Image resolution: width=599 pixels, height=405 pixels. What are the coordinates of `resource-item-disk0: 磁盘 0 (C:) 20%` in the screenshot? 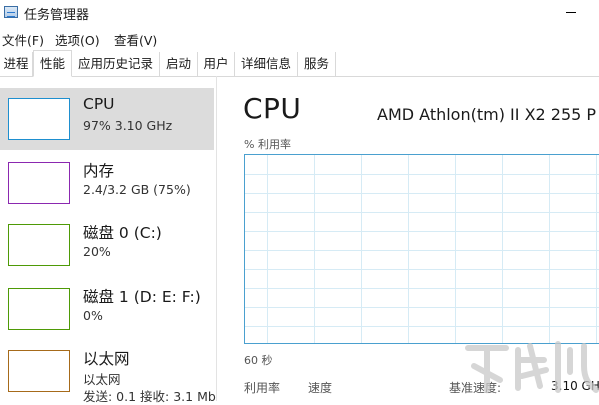 It's located at (107, 247).